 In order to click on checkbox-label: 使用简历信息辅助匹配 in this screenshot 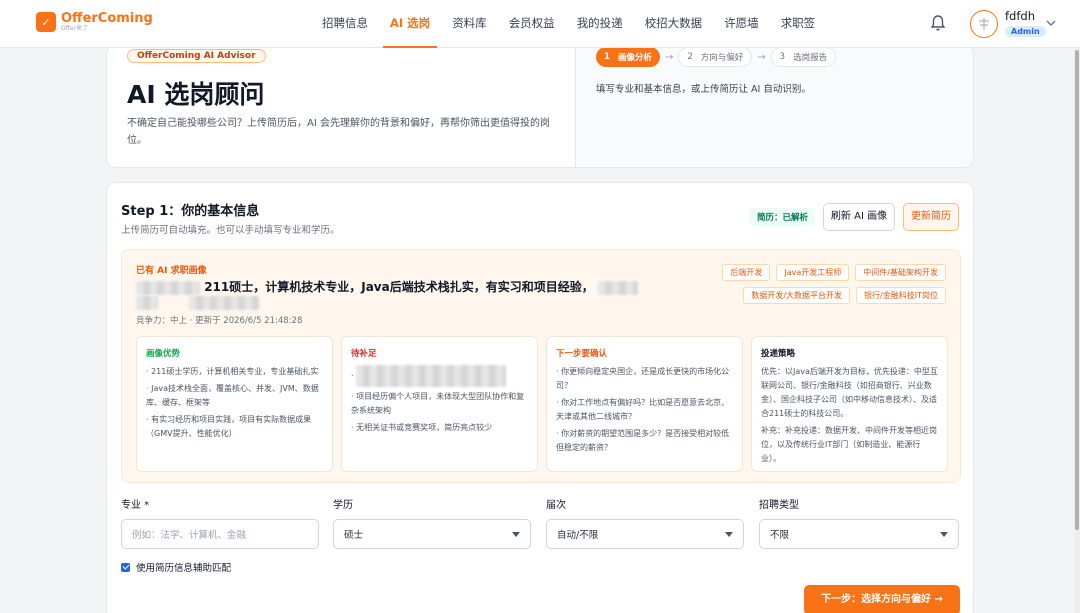, I will do `click(184, 568)`.